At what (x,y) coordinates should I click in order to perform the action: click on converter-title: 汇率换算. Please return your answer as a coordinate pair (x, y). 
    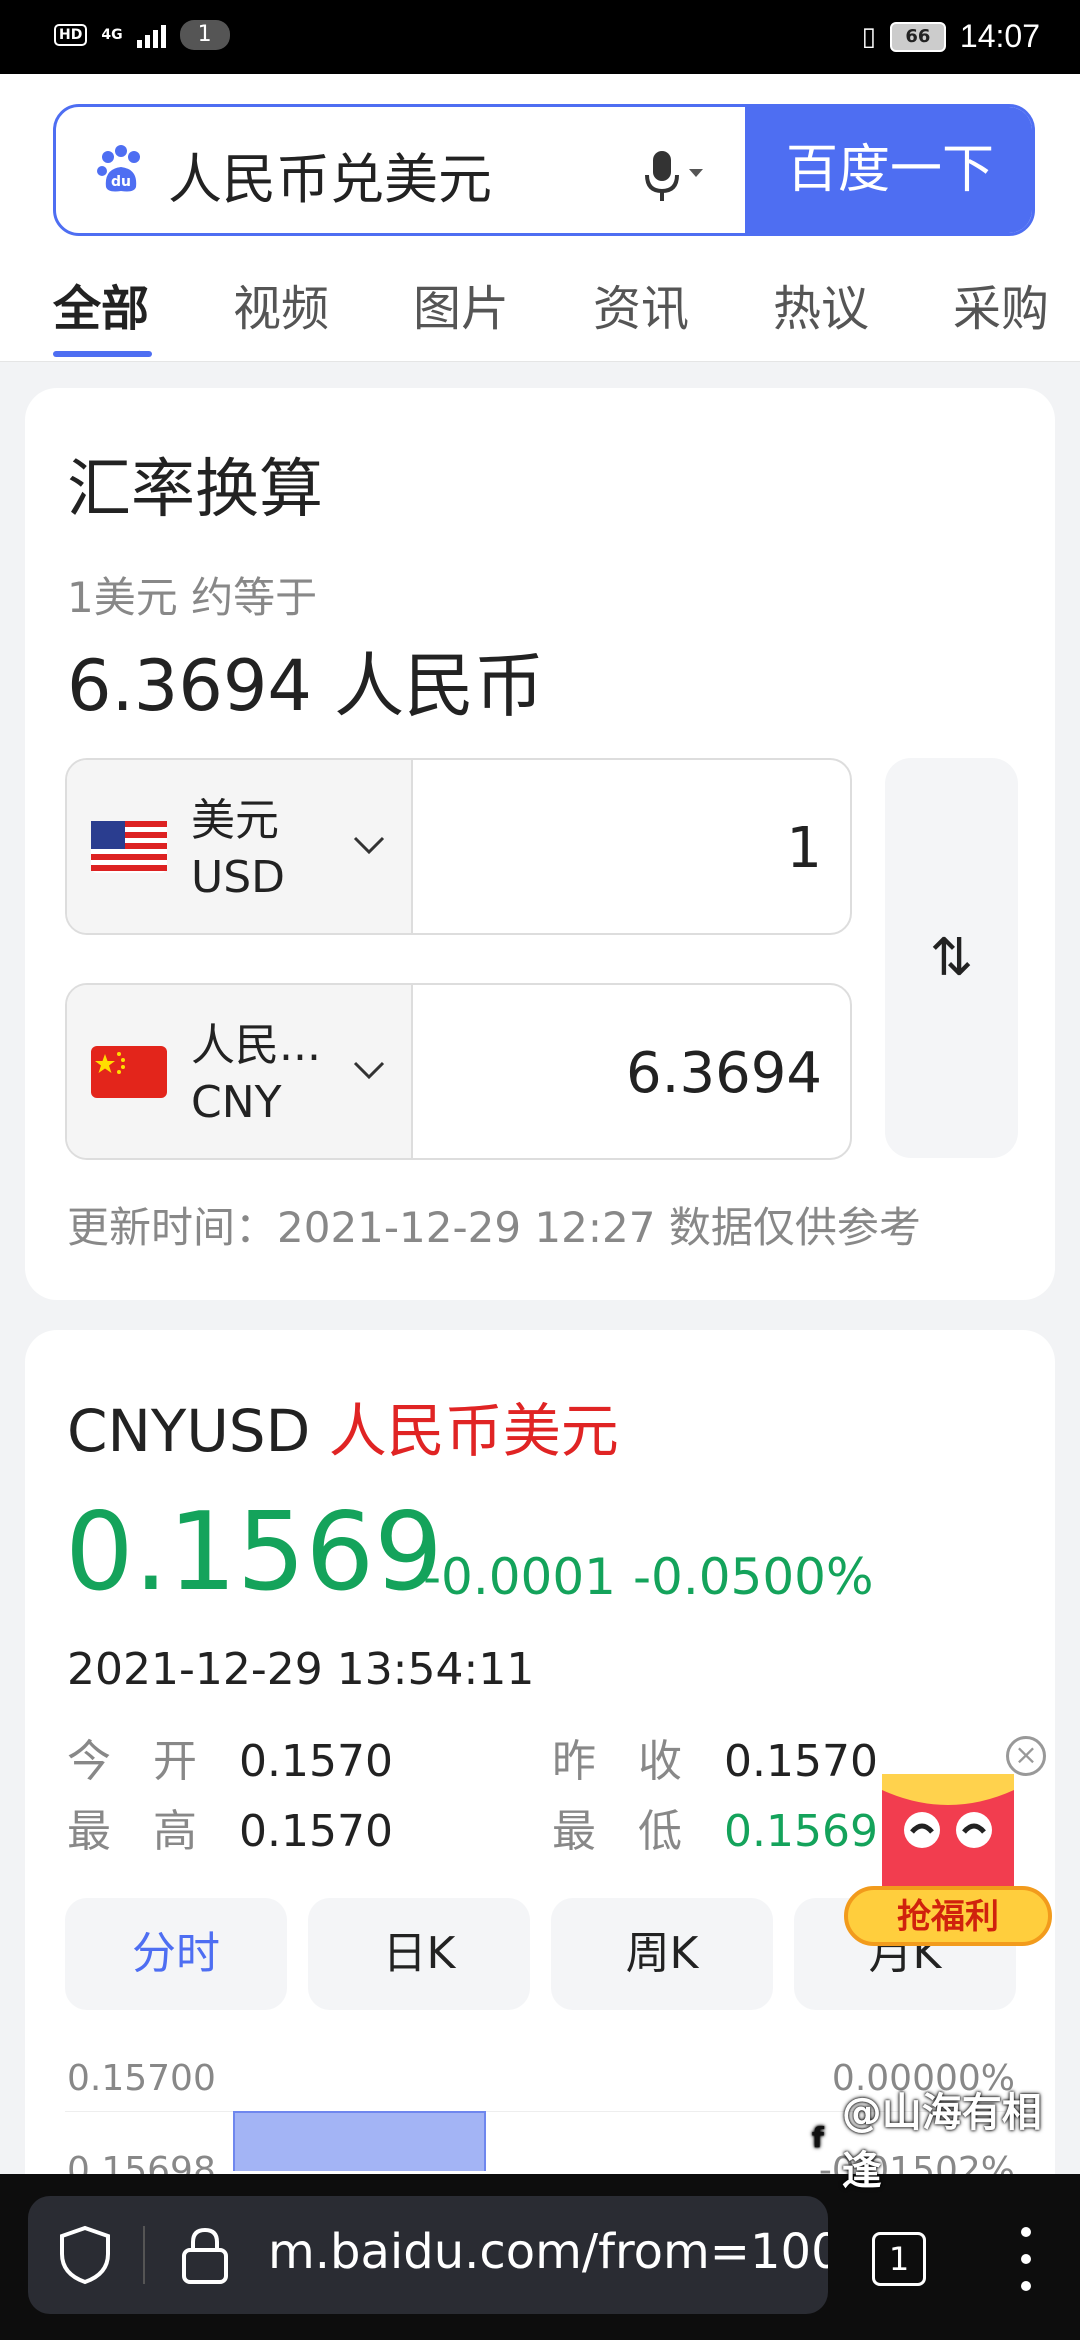
    Looking at the image, I should click on (195, 490).